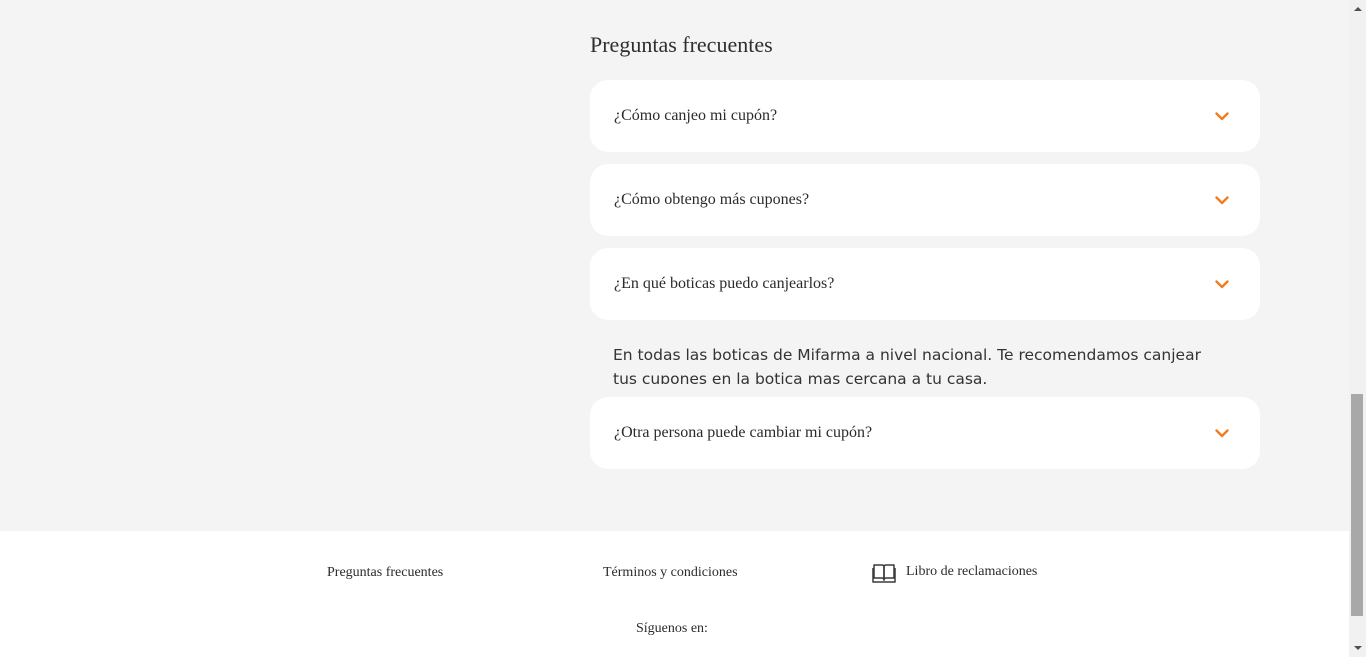 The width and height of the screenshot is (1366, 657). Describe the element at coordinates (670, 573) in the screenshot. I see `footer-link-terms: Términos y condiciones` at that location.